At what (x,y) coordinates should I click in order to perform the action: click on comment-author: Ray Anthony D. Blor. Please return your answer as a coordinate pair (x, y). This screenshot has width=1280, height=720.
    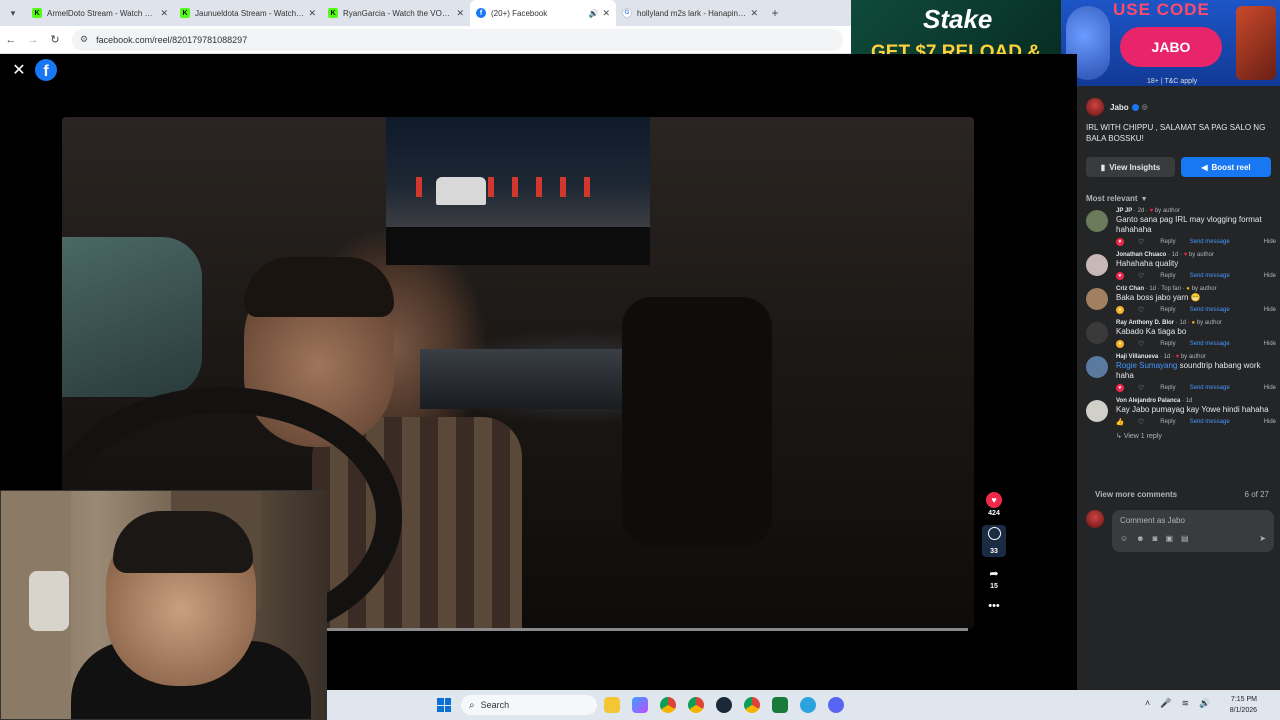
    Looking at the image, I should click on (1145, 323).